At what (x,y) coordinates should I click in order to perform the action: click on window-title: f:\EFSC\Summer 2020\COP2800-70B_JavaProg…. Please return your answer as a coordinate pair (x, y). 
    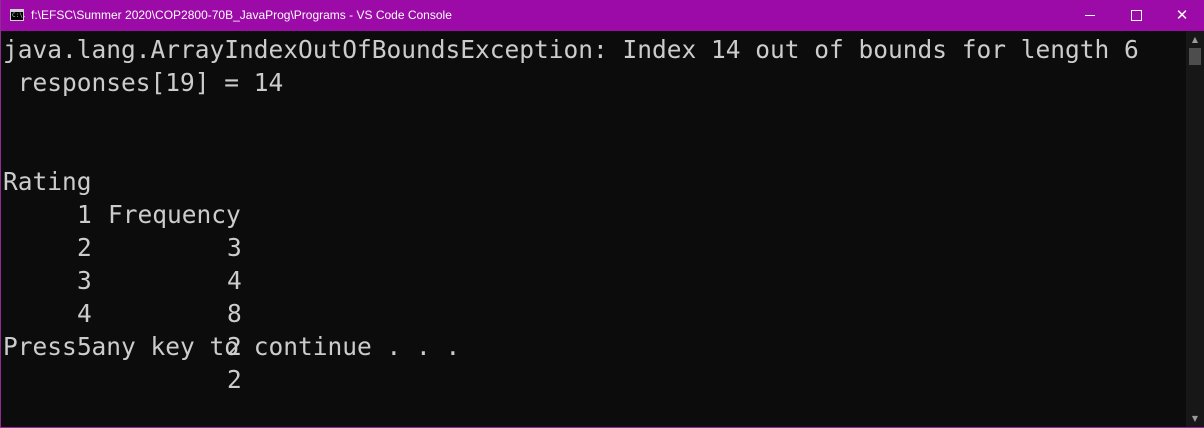
    Looking at the image, I should click on (241, 15).